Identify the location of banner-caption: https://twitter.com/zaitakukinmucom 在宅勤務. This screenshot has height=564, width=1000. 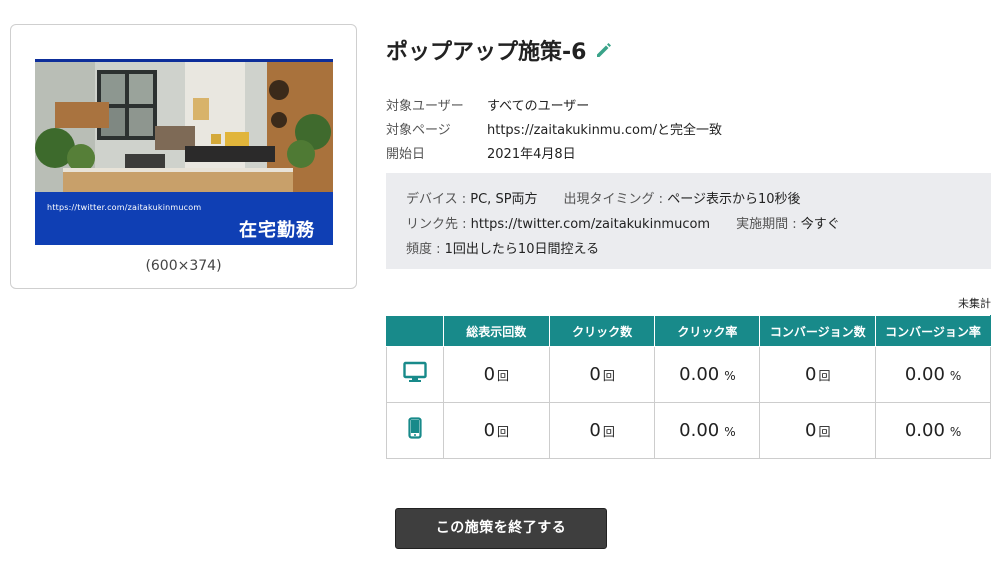
(184, 218).